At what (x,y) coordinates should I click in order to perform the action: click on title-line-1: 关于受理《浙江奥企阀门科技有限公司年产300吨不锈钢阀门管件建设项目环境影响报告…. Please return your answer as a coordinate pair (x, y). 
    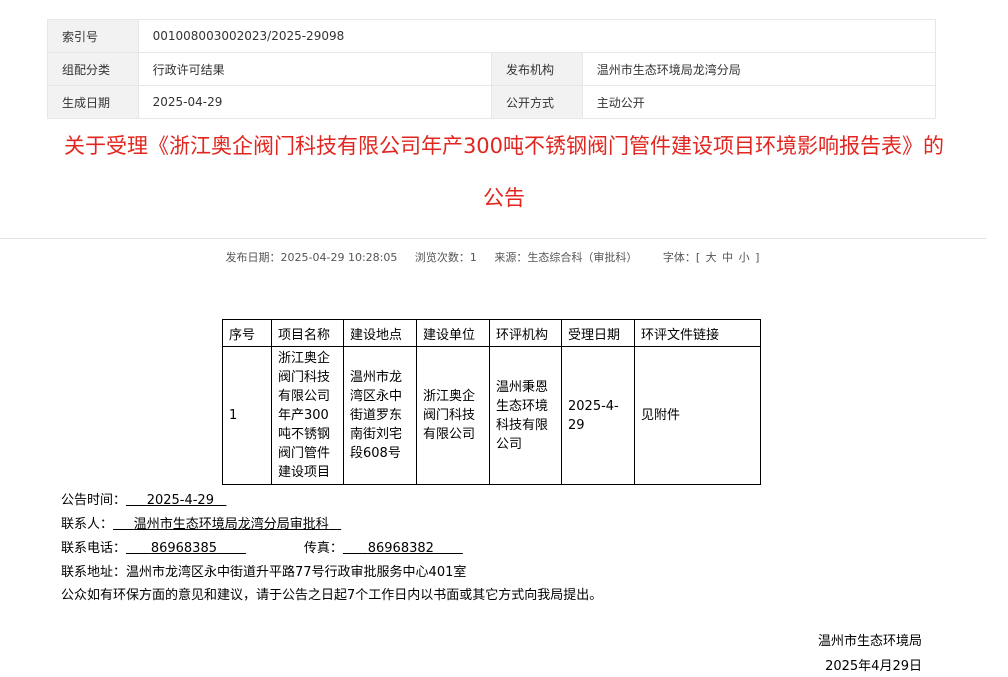
    Looking at the image, I should click on (504, 146).